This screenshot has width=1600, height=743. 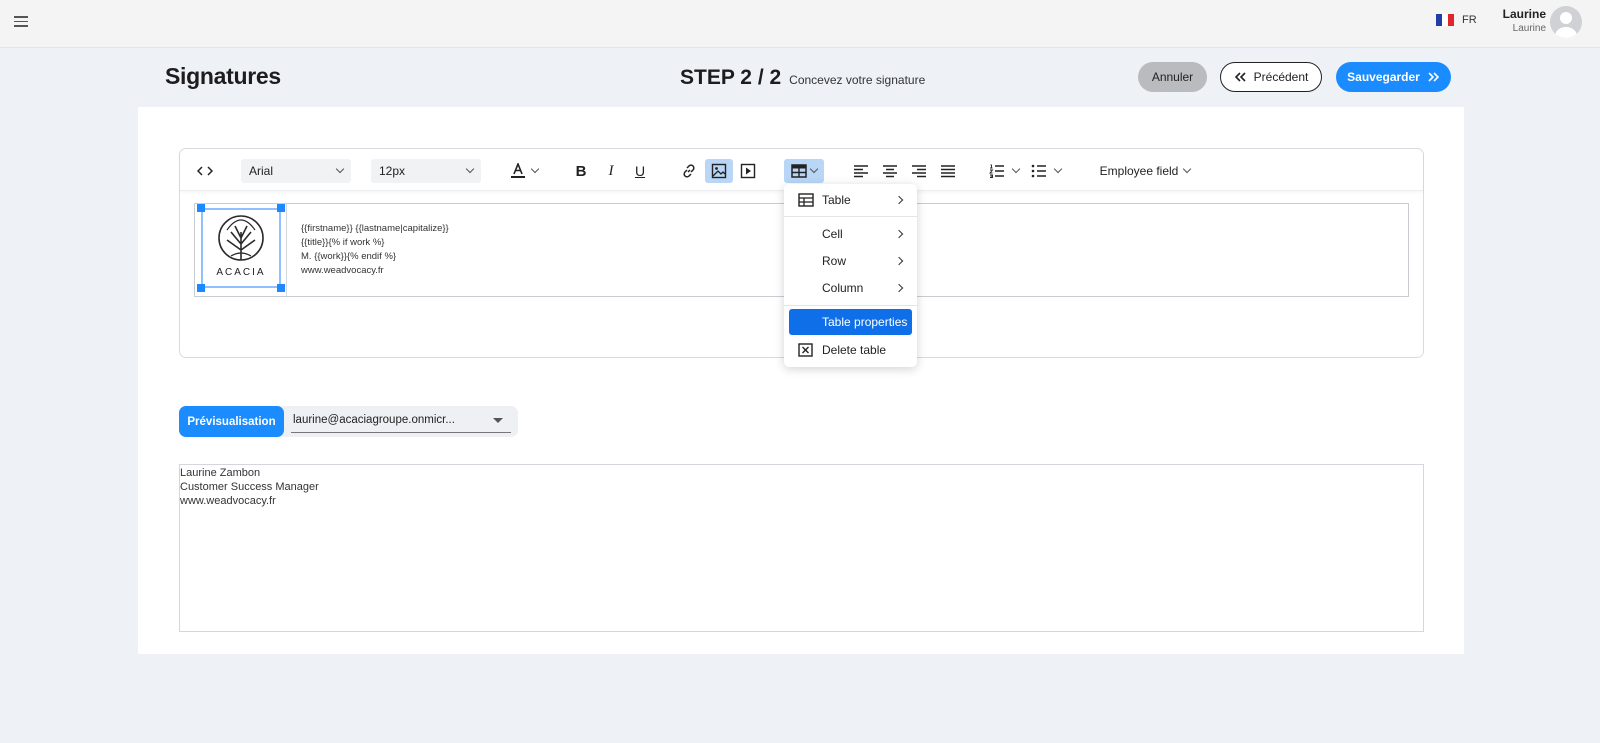 I want to click on text-color-icon, so click(x=517, y=170).